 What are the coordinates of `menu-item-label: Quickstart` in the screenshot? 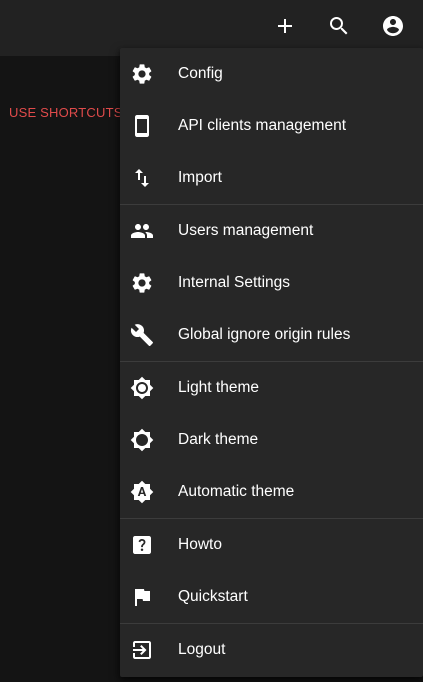 It's located at (213, 596).